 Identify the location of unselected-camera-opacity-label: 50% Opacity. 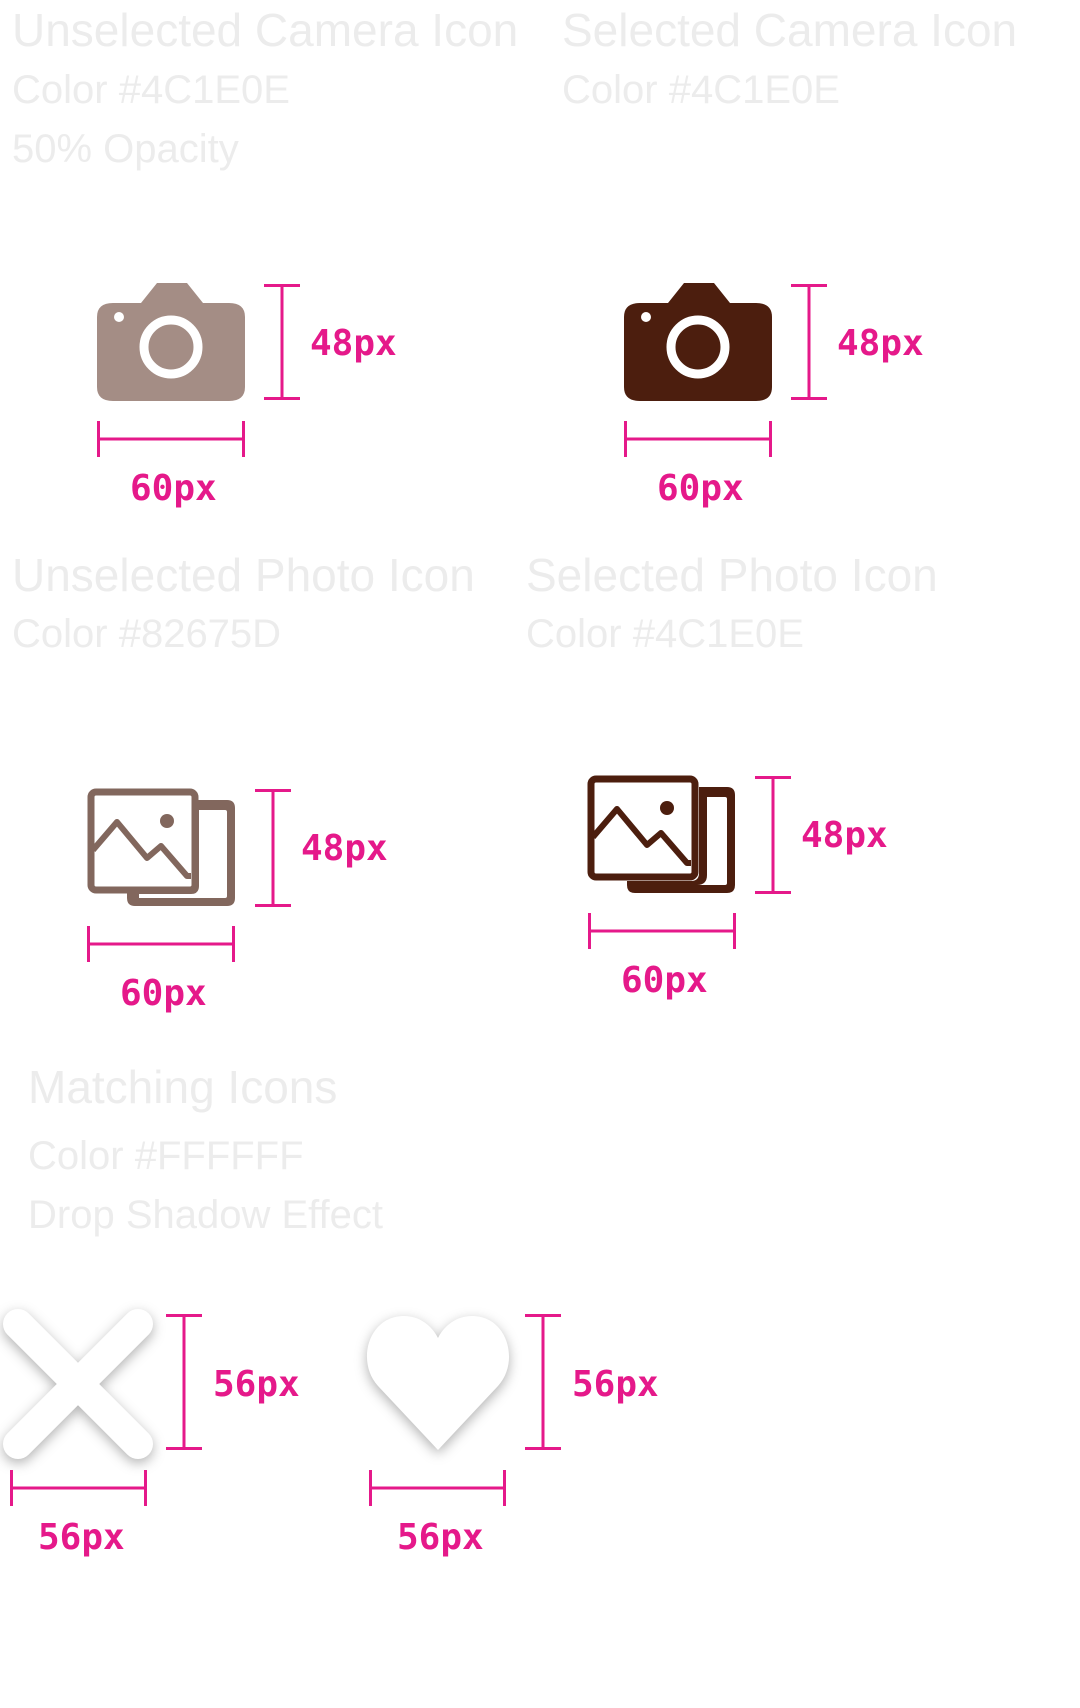
(125, 149).